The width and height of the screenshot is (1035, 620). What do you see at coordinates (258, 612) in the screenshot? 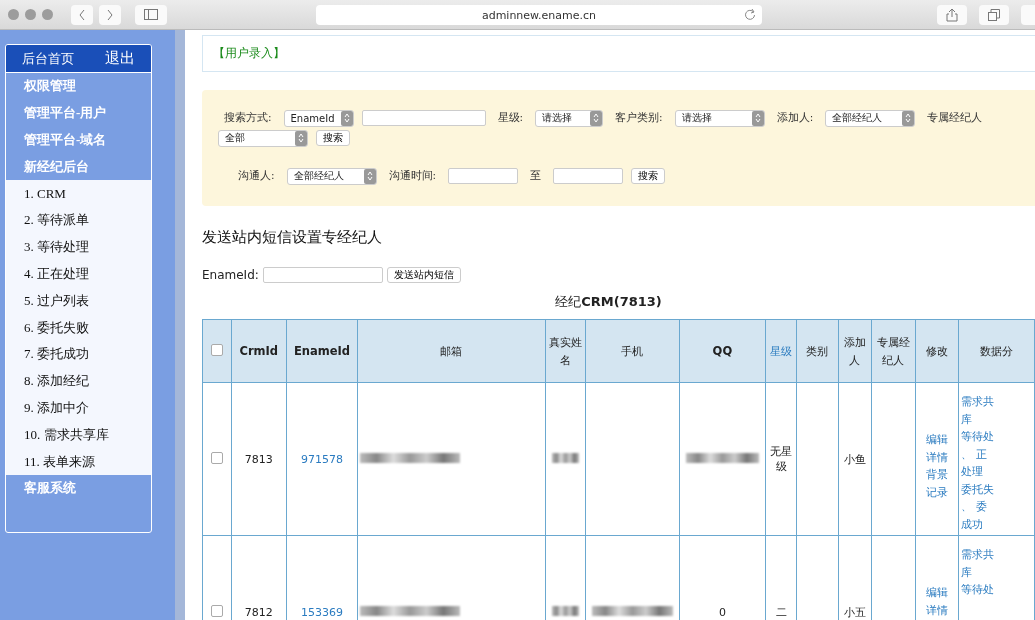
I see `table-cell: 7812` at bounding box center [258, 612].